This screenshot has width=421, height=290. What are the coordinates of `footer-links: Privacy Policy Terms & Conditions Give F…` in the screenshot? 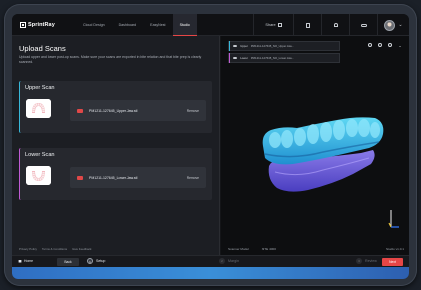 It's located at (58, 249).